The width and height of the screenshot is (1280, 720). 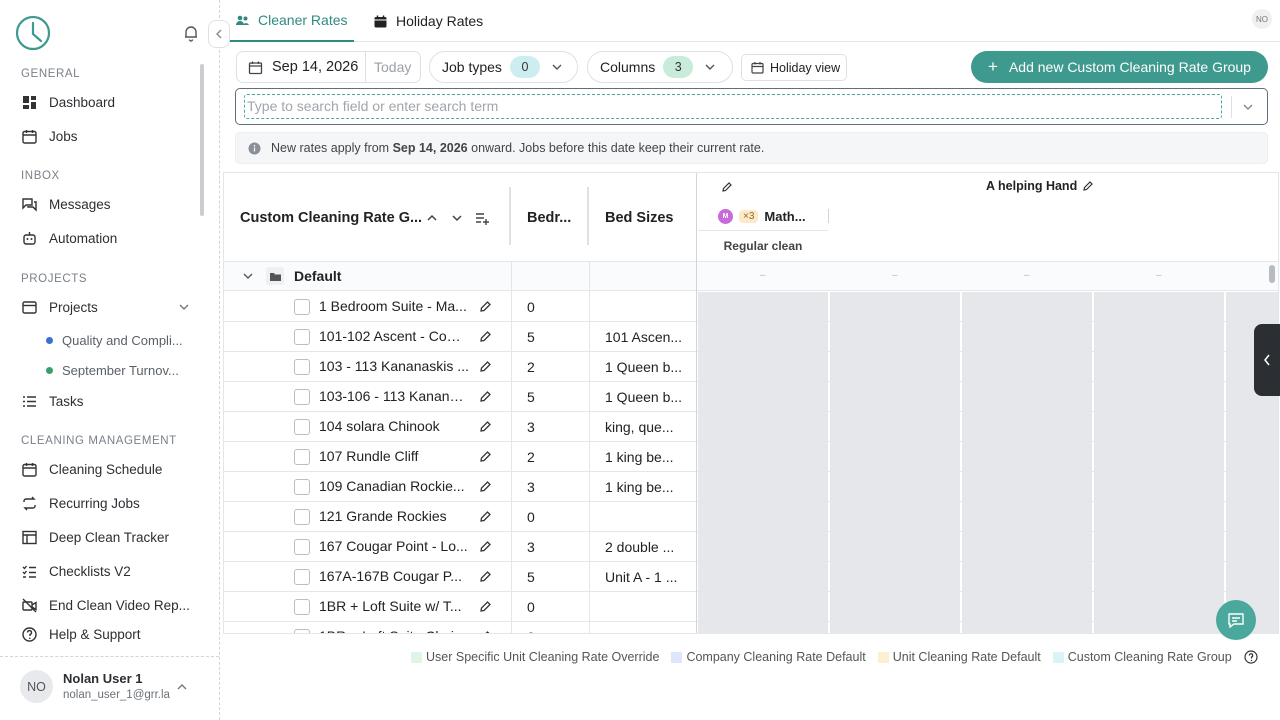 I want to click on sidebar-item-messages: Messages, so click(x=66, y=204).